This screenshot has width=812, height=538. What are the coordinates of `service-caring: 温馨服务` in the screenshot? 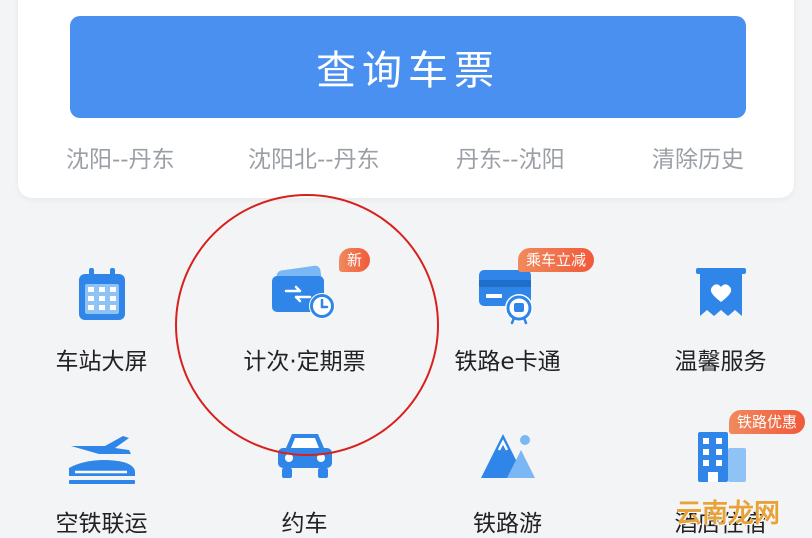 It's located at (715, 322).